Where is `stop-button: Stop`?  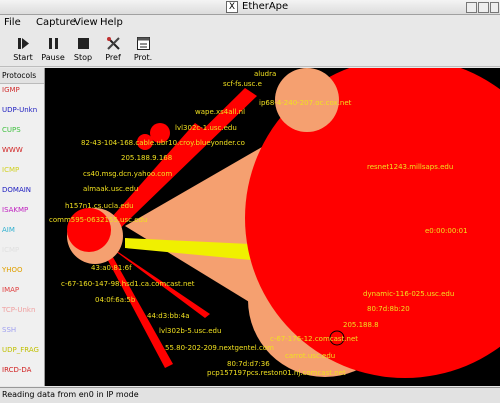
stop-button: Stop is located at coordinates (83, 51).